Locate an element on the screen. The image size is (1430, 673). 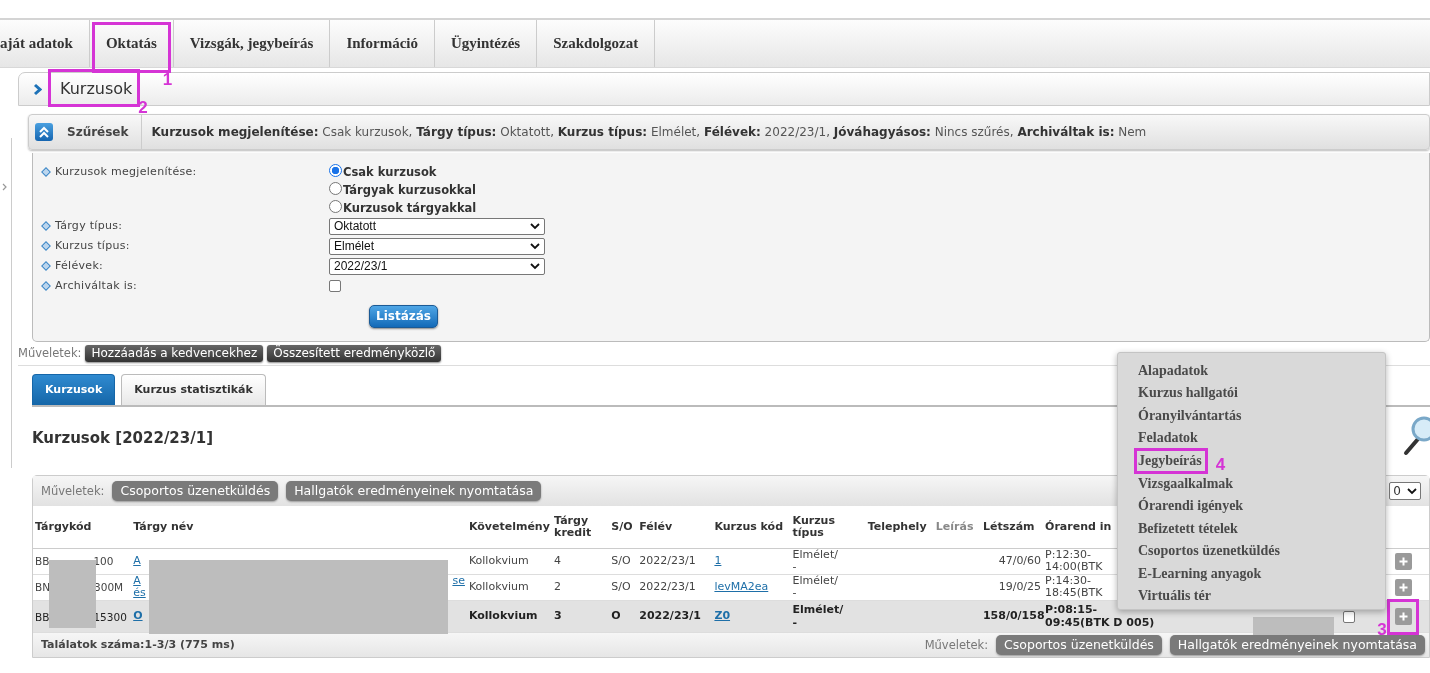
course-code-link: levMA2ea is located at coordinates (741, 587).